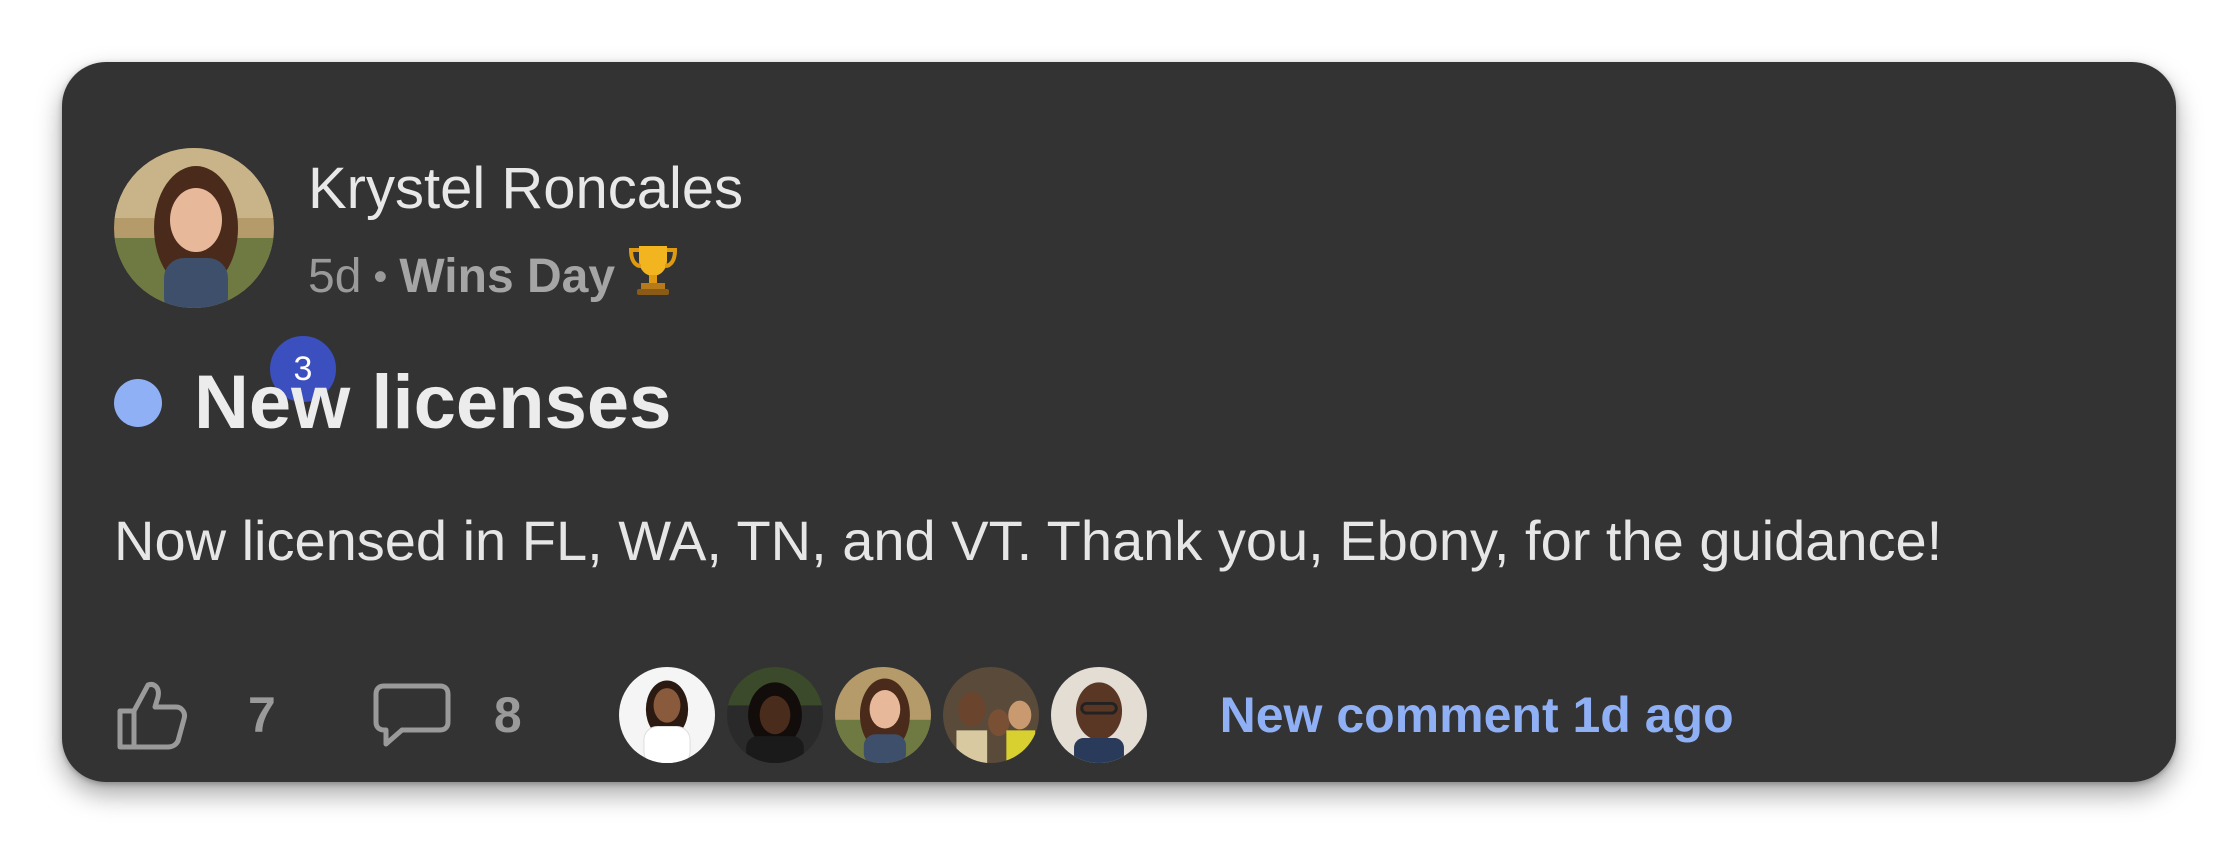 This screenshot has width=2238, height=844. What do you see at coordinates (262, 715) in the screenshot?
I see `like-count: 7` at bounding box center [262, 715].